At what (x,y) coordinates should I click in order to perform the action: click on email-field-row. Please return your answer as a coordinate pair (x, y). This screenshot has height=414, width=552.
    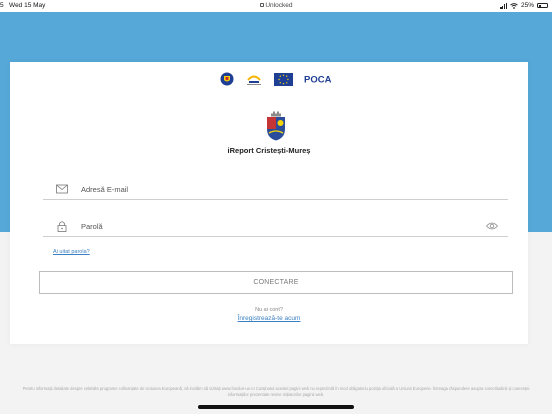
    Looking at the image, I should click on (275, 189).